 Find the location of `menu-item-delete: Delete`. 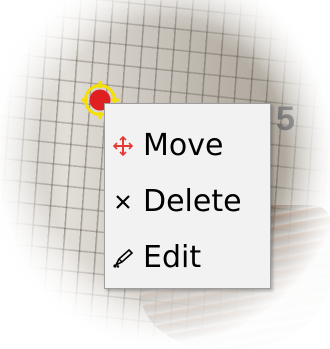

menu-item-delete: Delete is located at coordinates (187, 202).